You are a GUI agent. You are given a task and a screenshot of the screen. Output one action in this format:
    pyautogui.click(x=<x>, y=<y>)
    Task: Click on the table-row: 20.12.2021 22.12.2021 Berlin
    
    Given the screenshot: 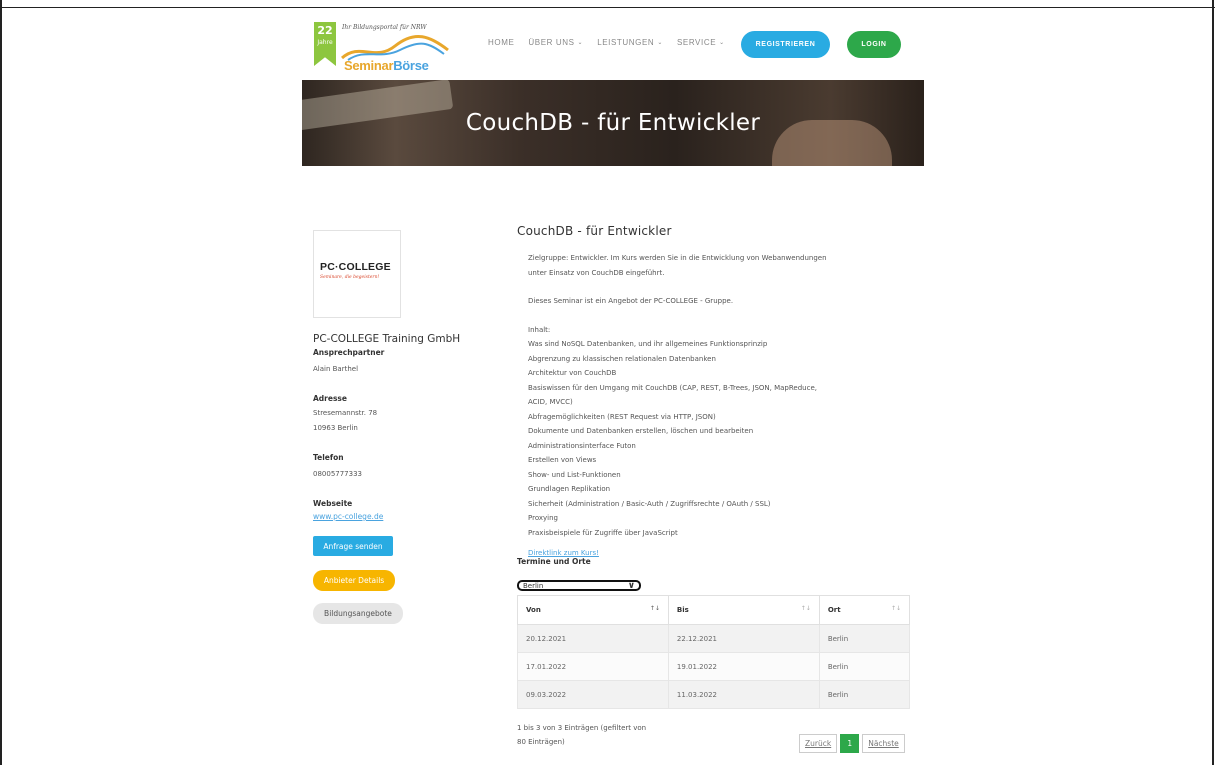 What is the action you would take?
    pyautogui.click(x=714, y=638)
    